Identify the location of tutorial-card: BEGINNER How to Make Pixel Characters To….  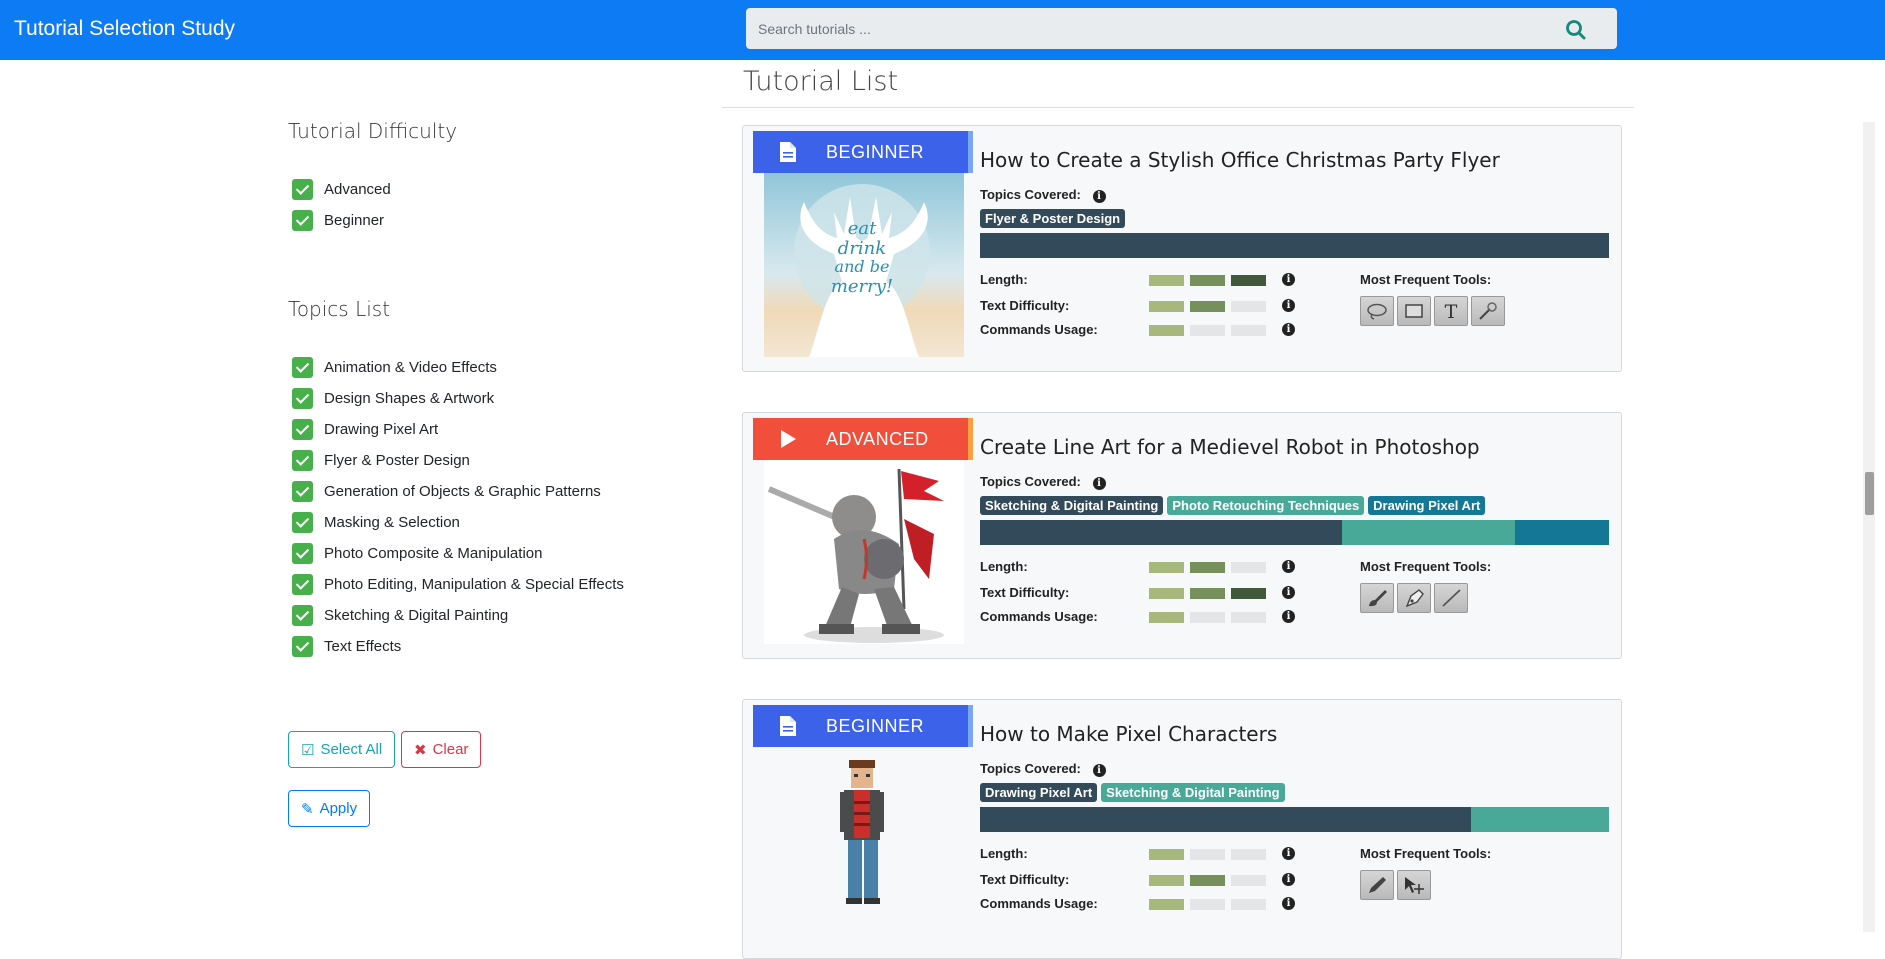
(1182, 829).